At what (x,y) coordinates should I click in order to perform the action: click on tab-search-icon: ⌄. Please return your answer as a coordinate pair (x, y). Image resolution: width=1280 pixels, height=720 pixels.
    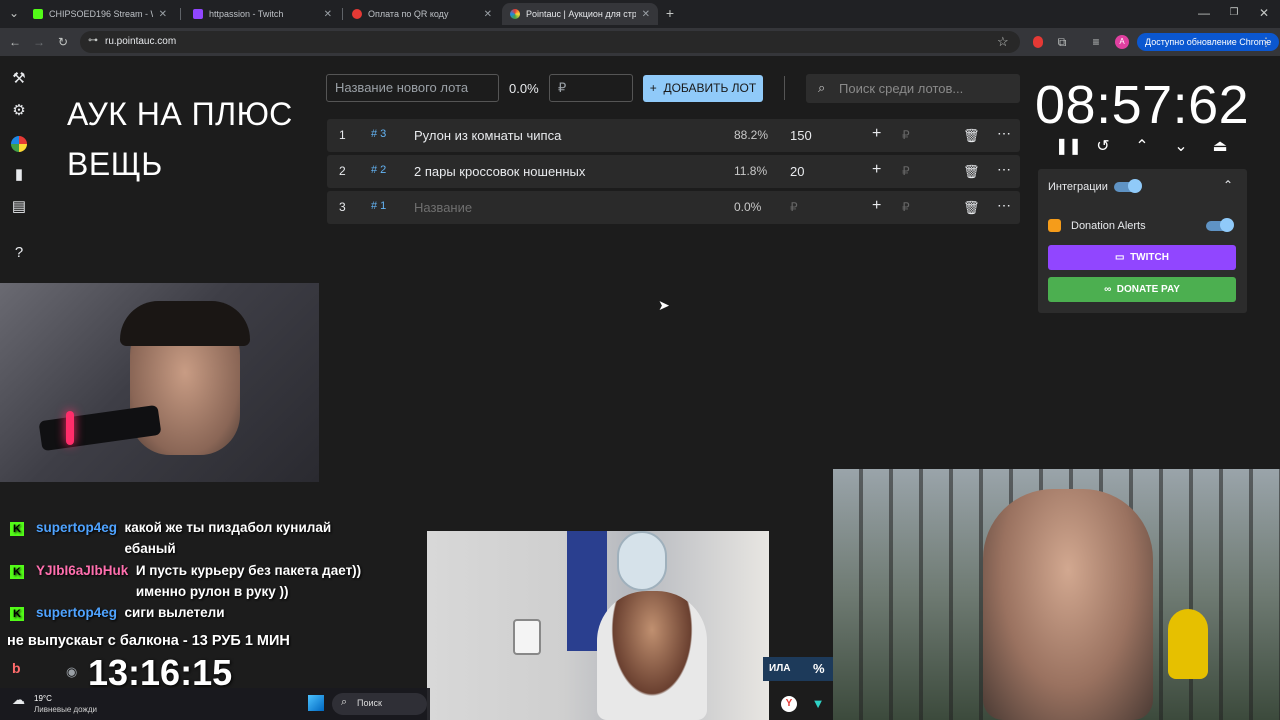
    Looking at the image, I should click on (14, 13).